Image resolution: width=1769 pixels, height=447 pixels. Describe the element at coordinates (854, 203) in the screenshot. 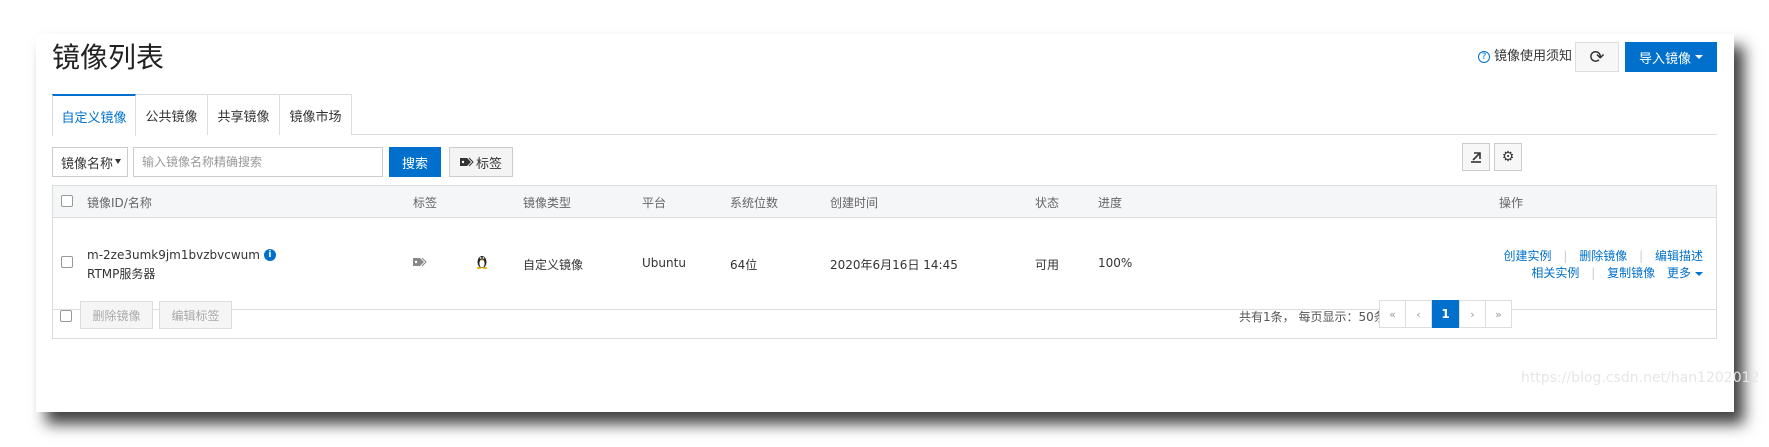

I see `col-created-time: 创建时间` at that location.